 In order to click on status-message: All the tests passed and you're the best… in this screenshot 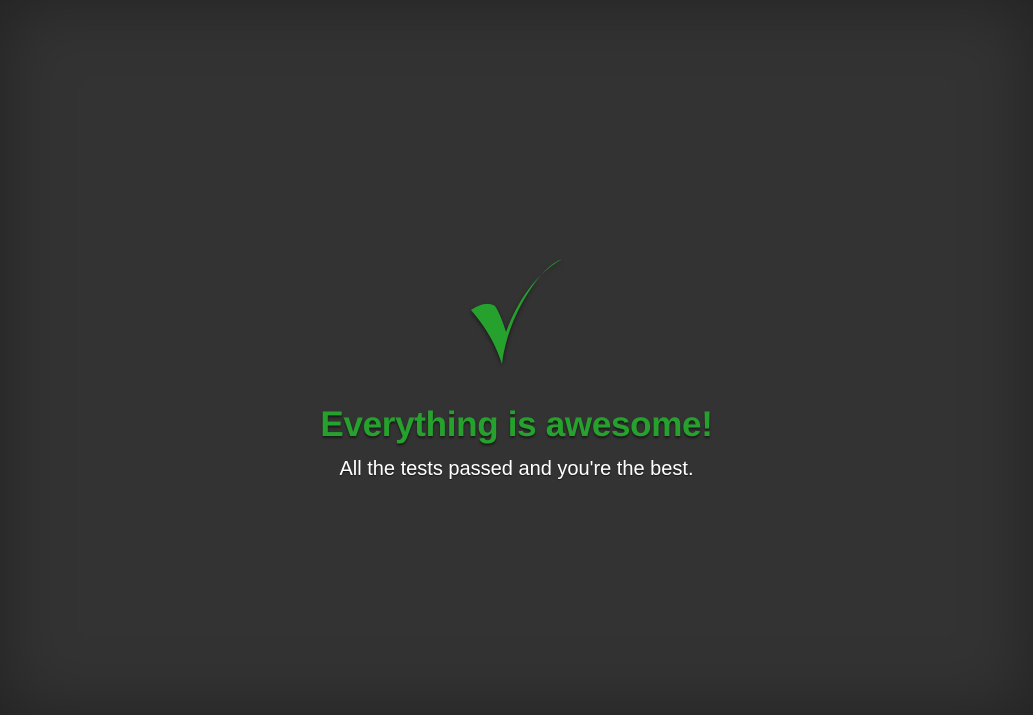, I will do `click(516, 469)`.